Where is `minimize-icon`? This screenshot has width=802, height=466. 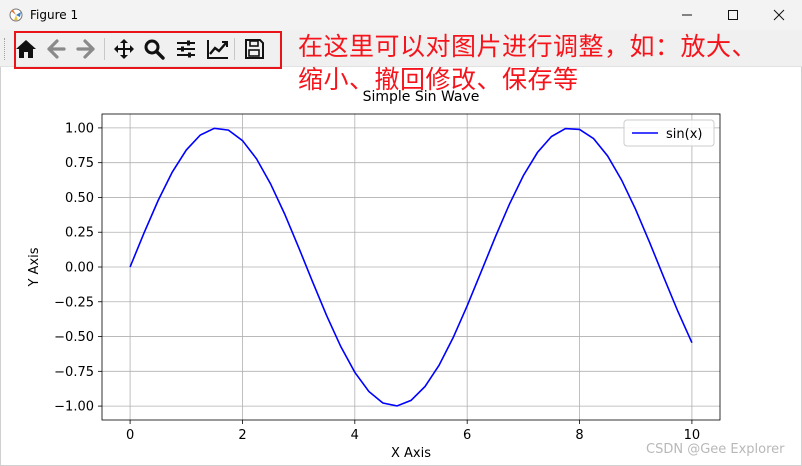 minimize-icon is located at coordinates (687, 15).